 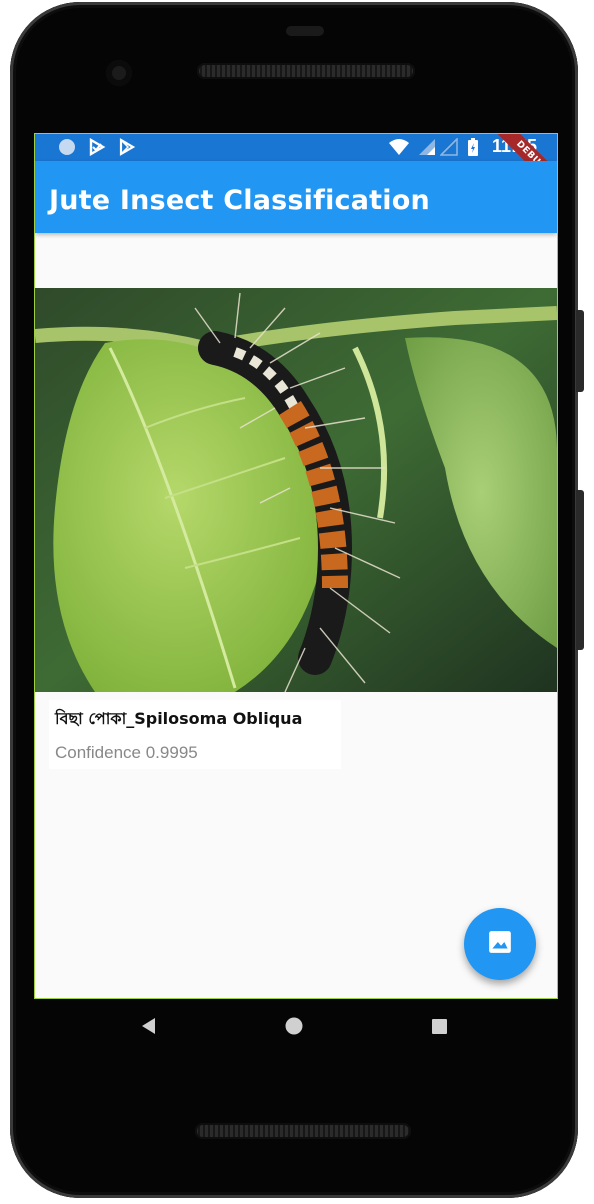 I want to click on pick-image-button, so click(x=500, y=944).